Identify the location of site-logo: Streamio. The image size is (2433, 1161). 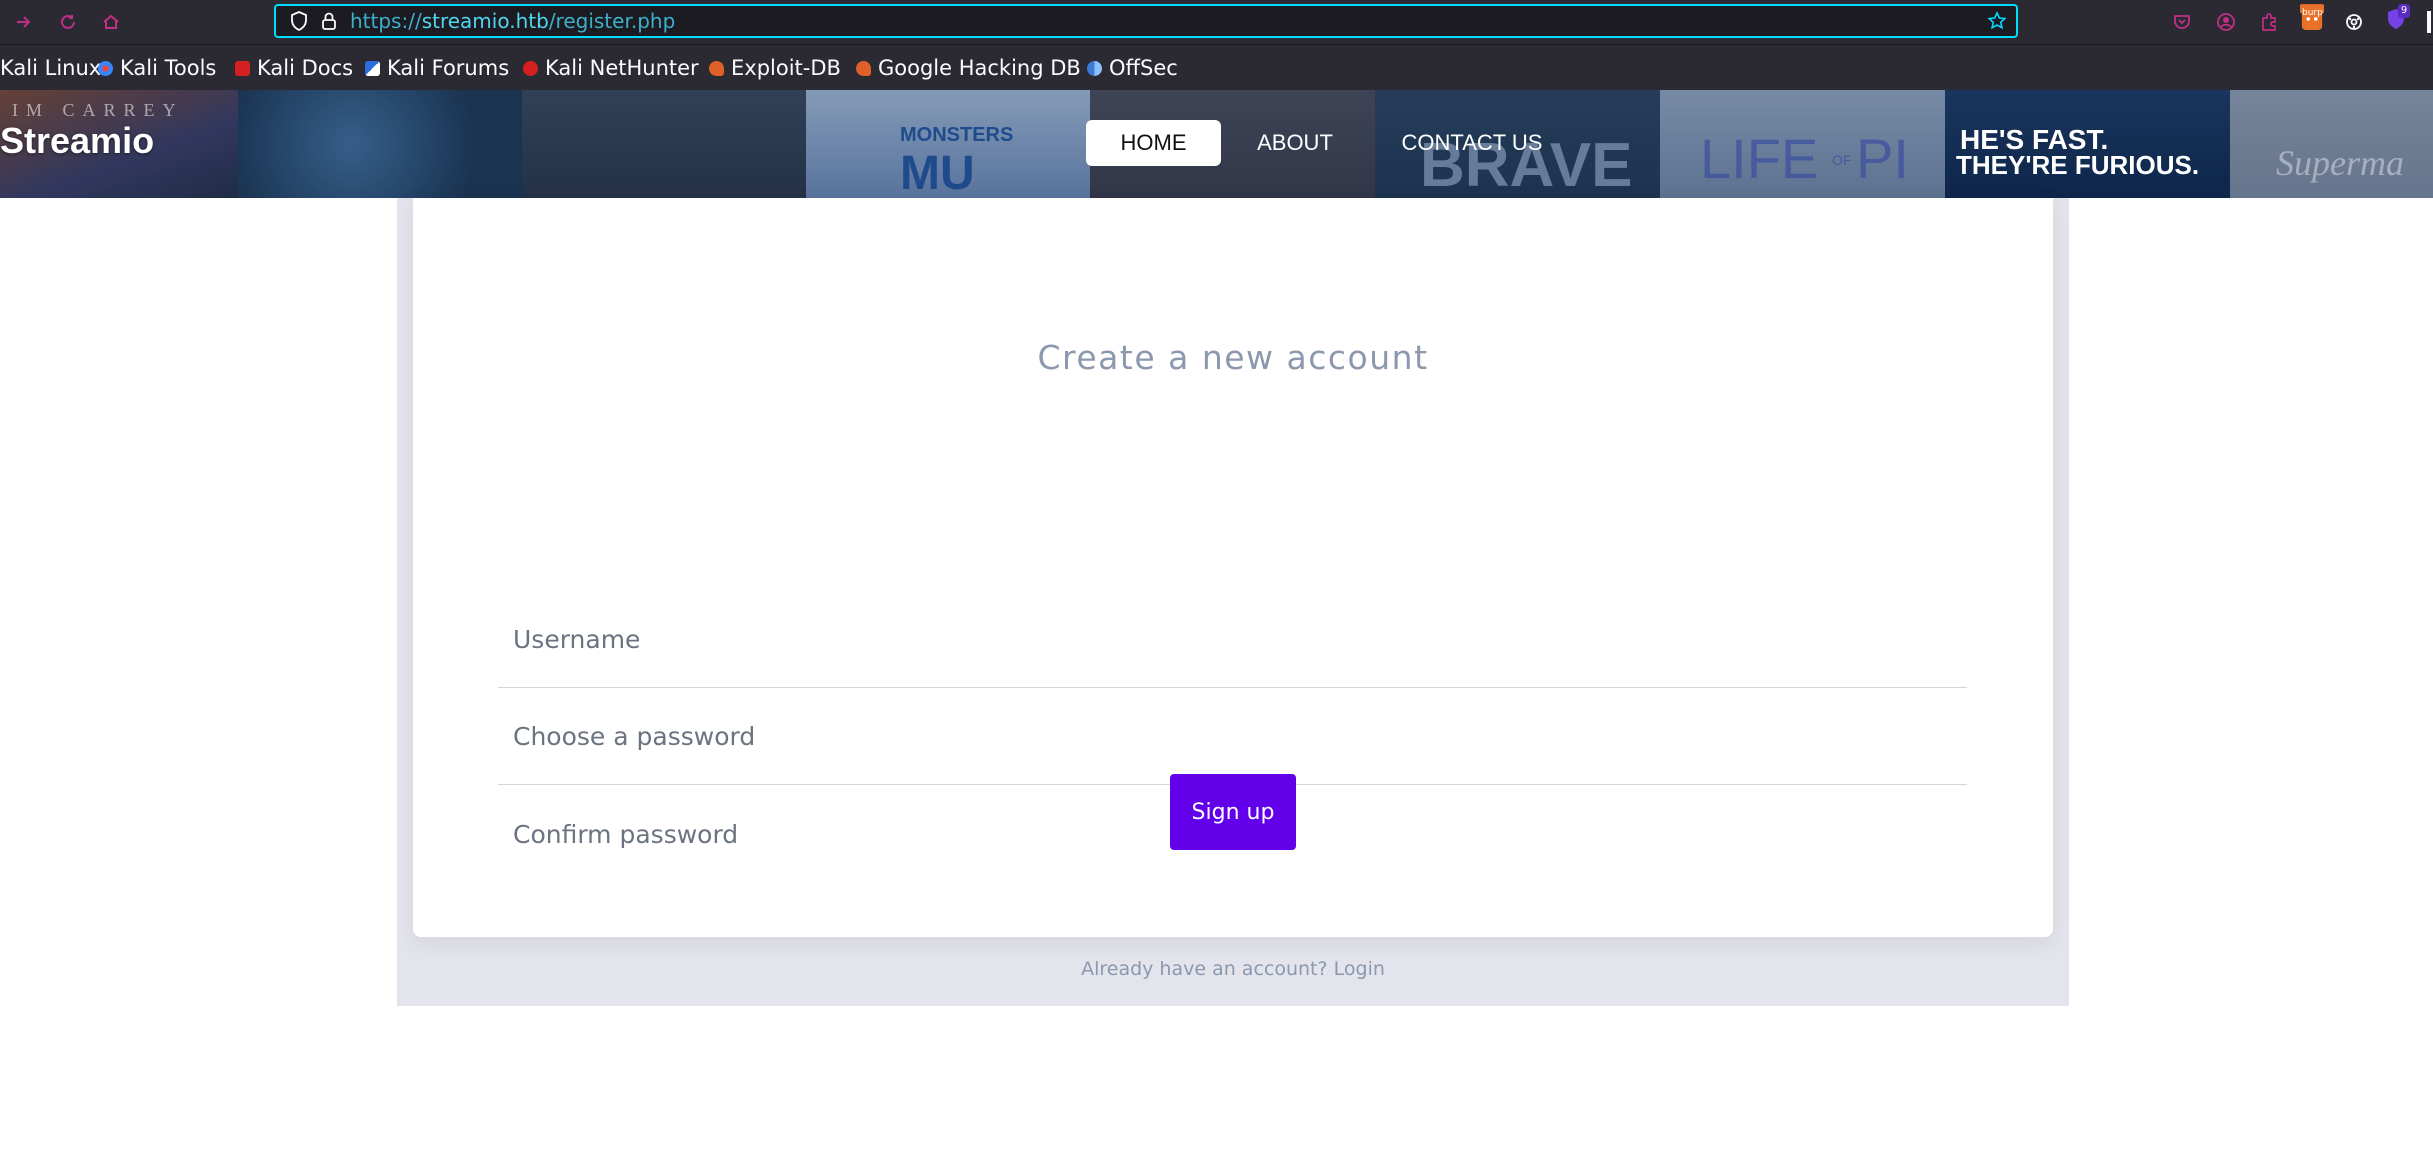
(77, 141).